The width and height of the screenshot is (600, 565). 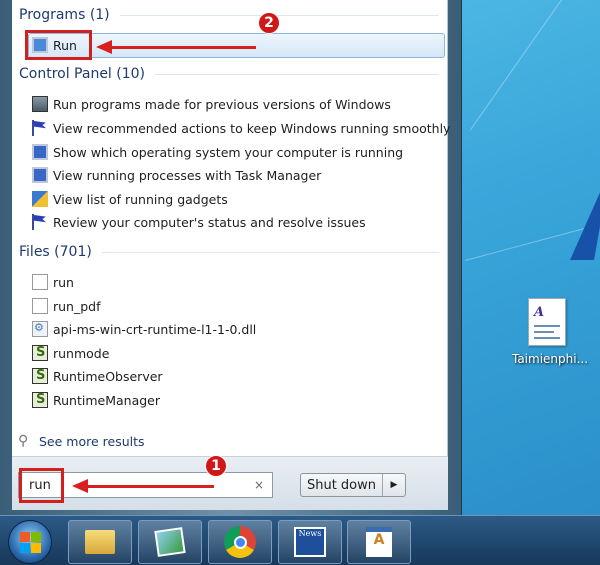 I want to click on control-panel-header: Control Panel (10), so click(x=229, y=74).